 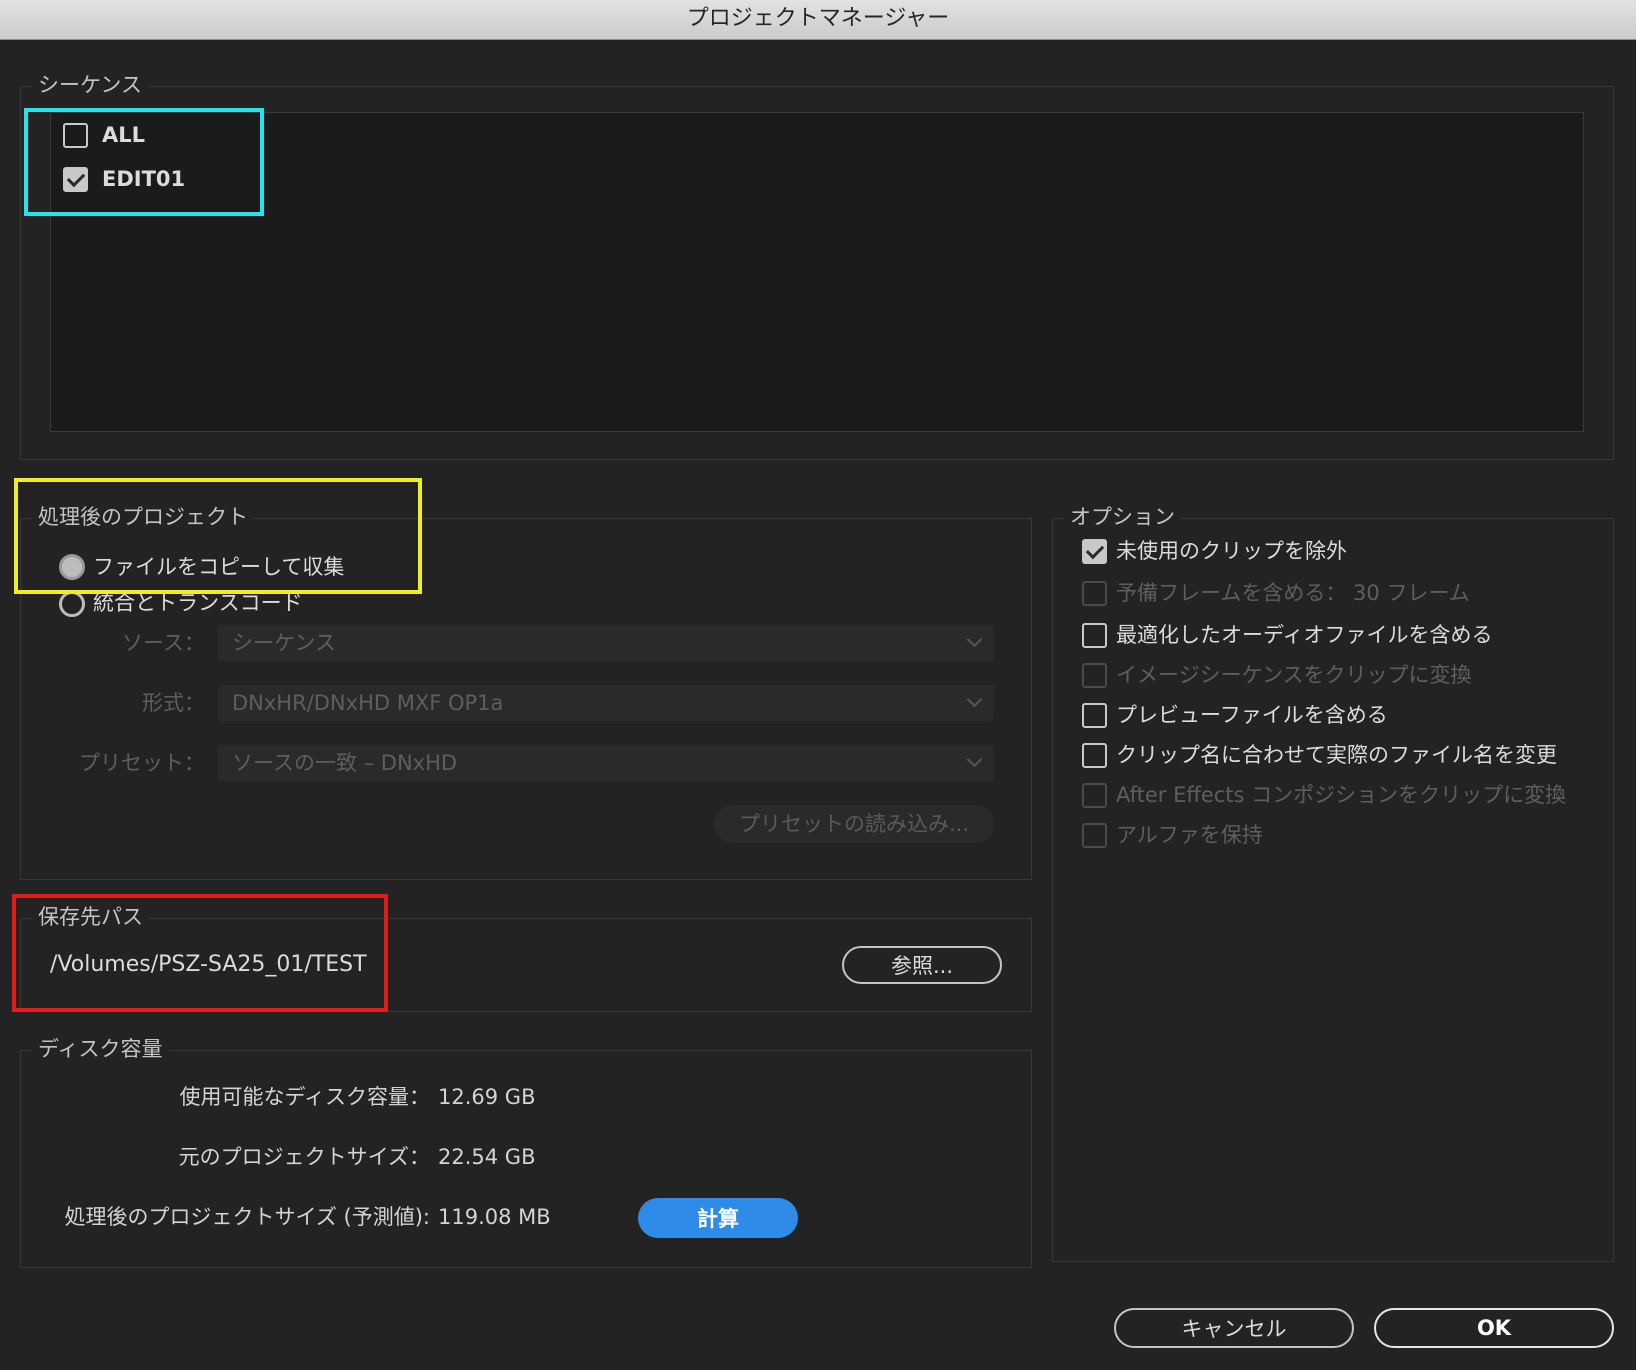 I want to click on option-preserve-alpha-label: アルファを保持, so click(x=1189, y=835).